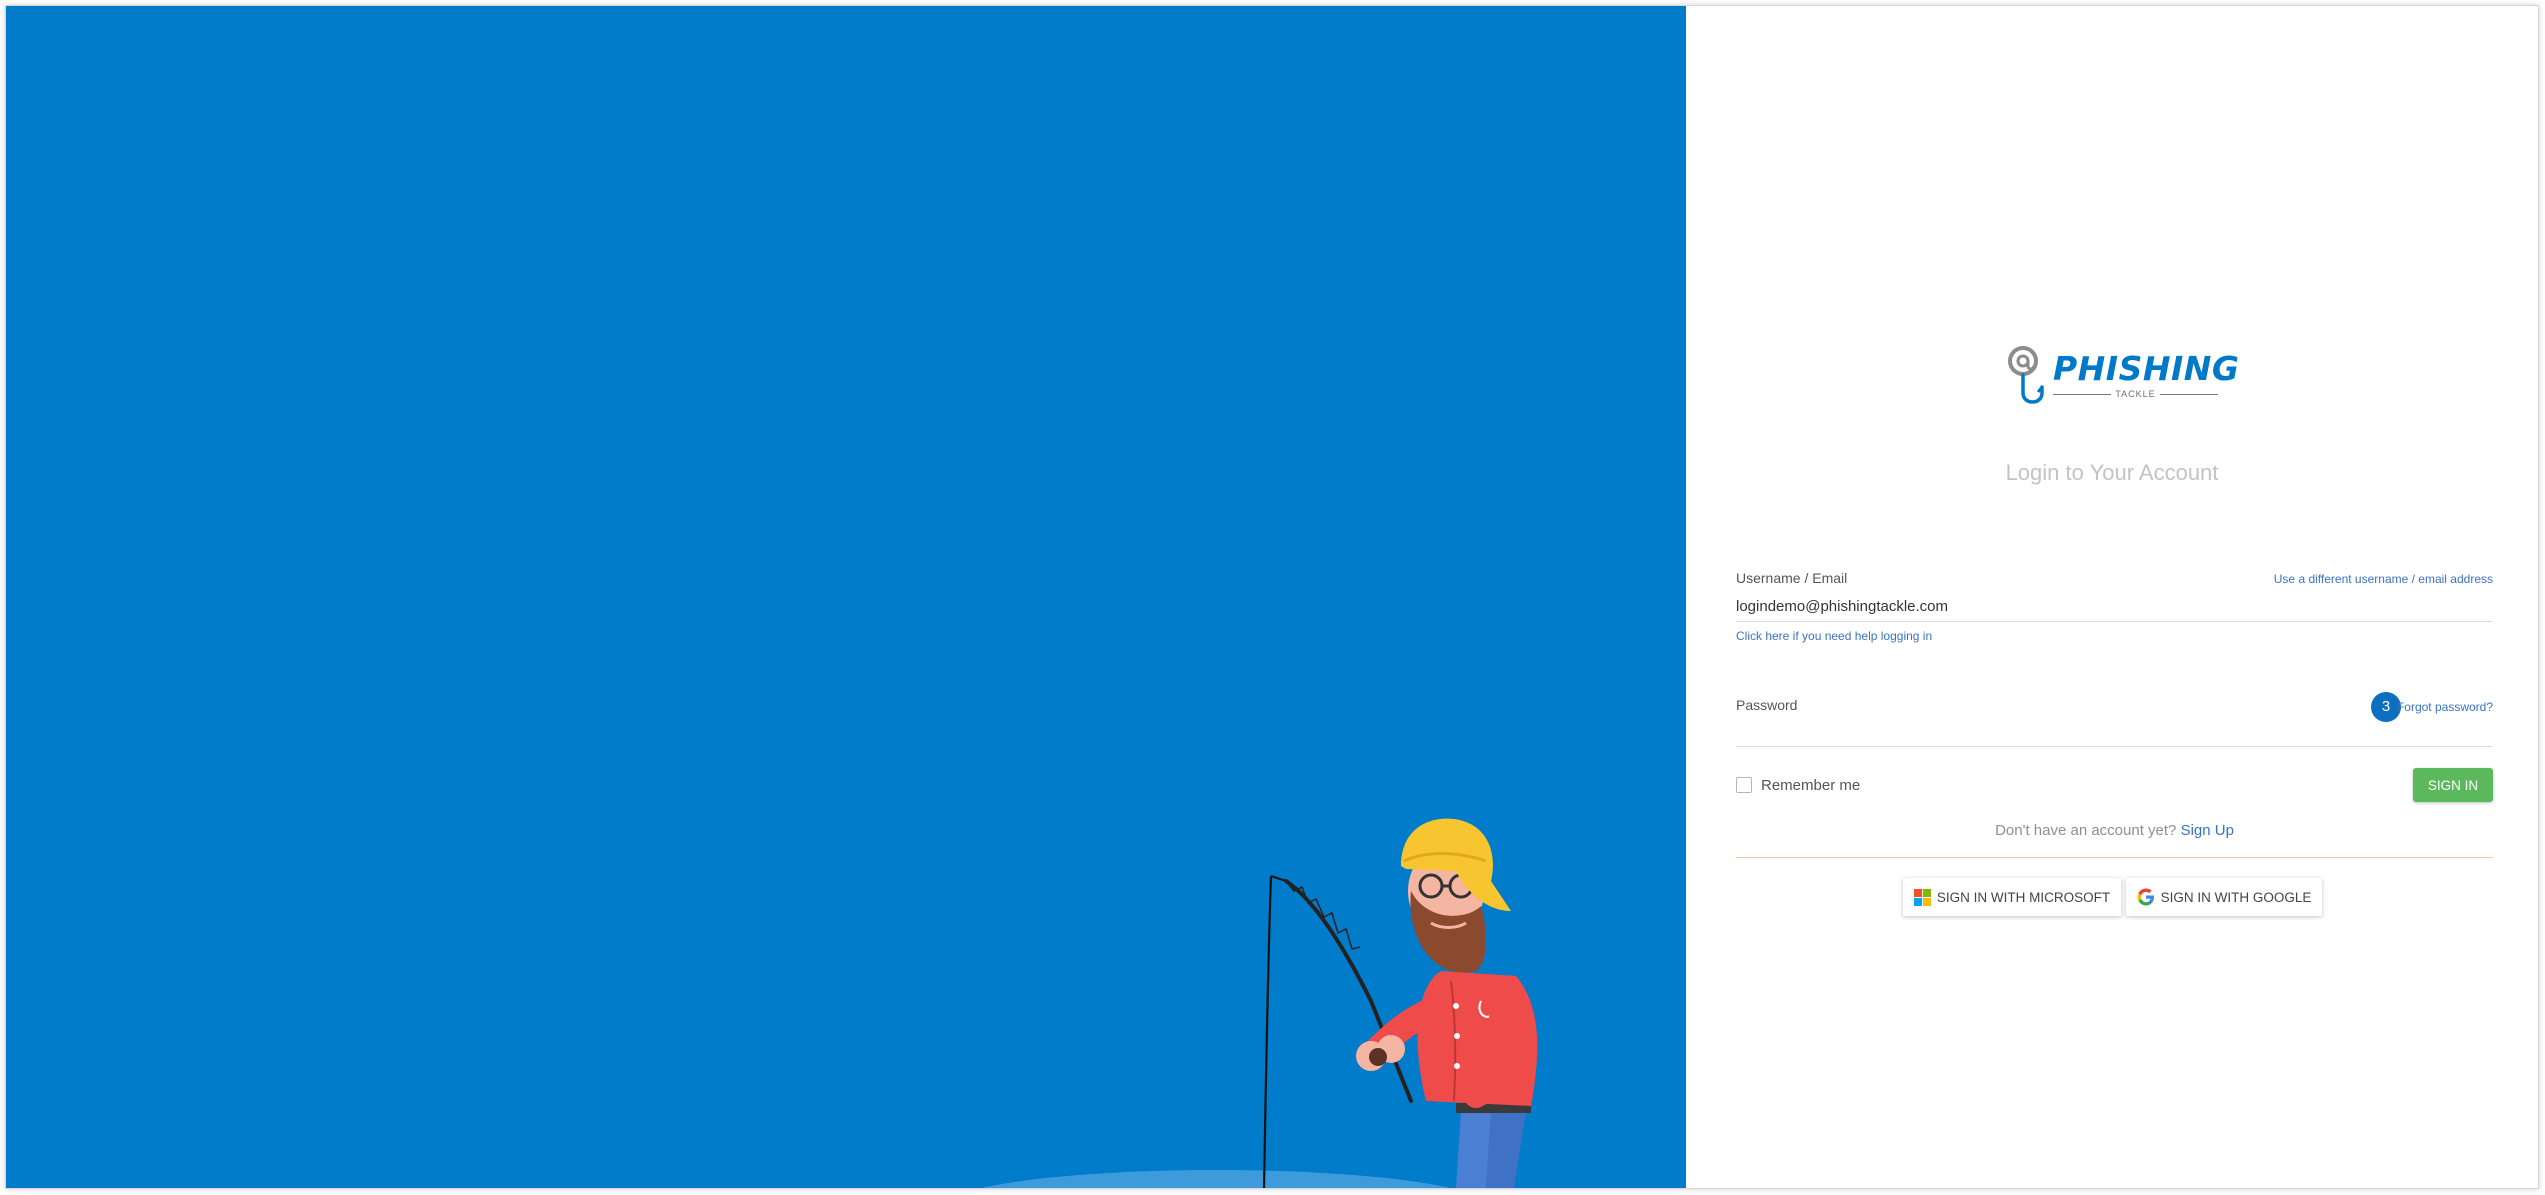  I want to click on google-button-label: SIGN IN WITH GOOGLE, so click(2236, 897).